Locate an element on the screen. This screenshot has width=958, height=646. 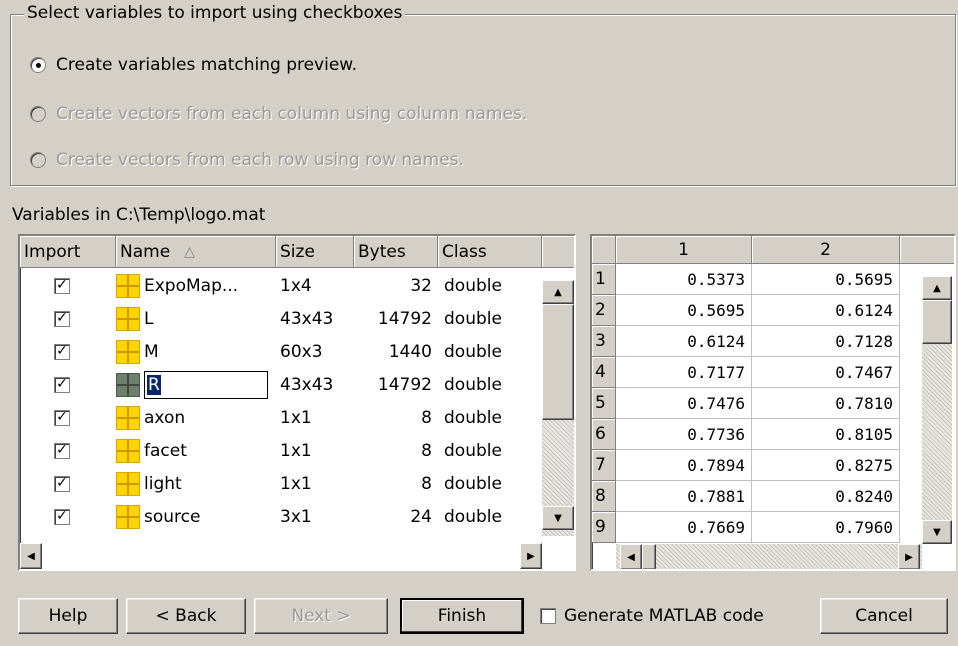
triangle-down-icon: ▼ is located at coordinates (558, 518).